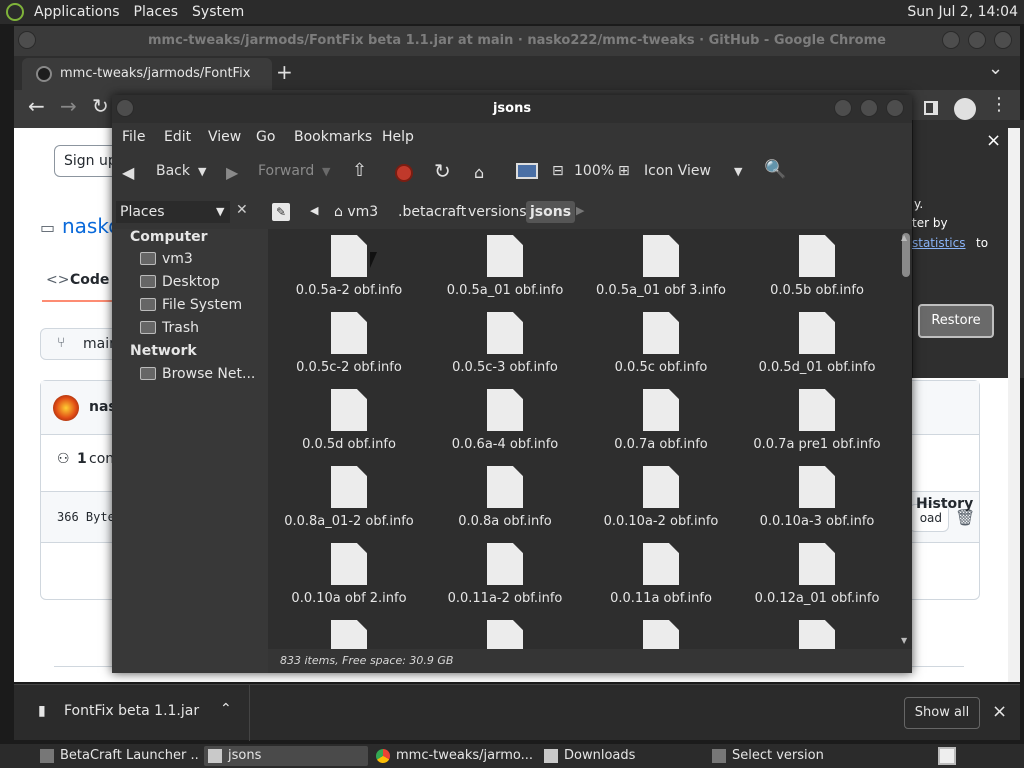  What do you see at coordinates (27, 40) in the screenshot?
I see `chrome-window-menu-button` at bounding box center [27, 40].